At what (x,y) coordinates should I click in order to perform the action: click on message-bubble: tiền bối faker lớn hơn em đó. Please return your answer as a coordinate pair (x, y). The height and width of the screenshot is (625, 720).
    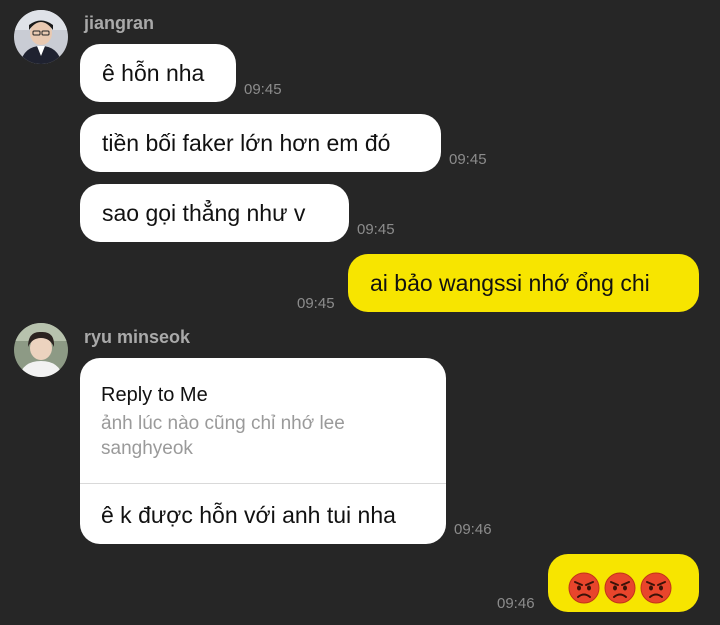
    Looking at the image, I should click on (260, 143).